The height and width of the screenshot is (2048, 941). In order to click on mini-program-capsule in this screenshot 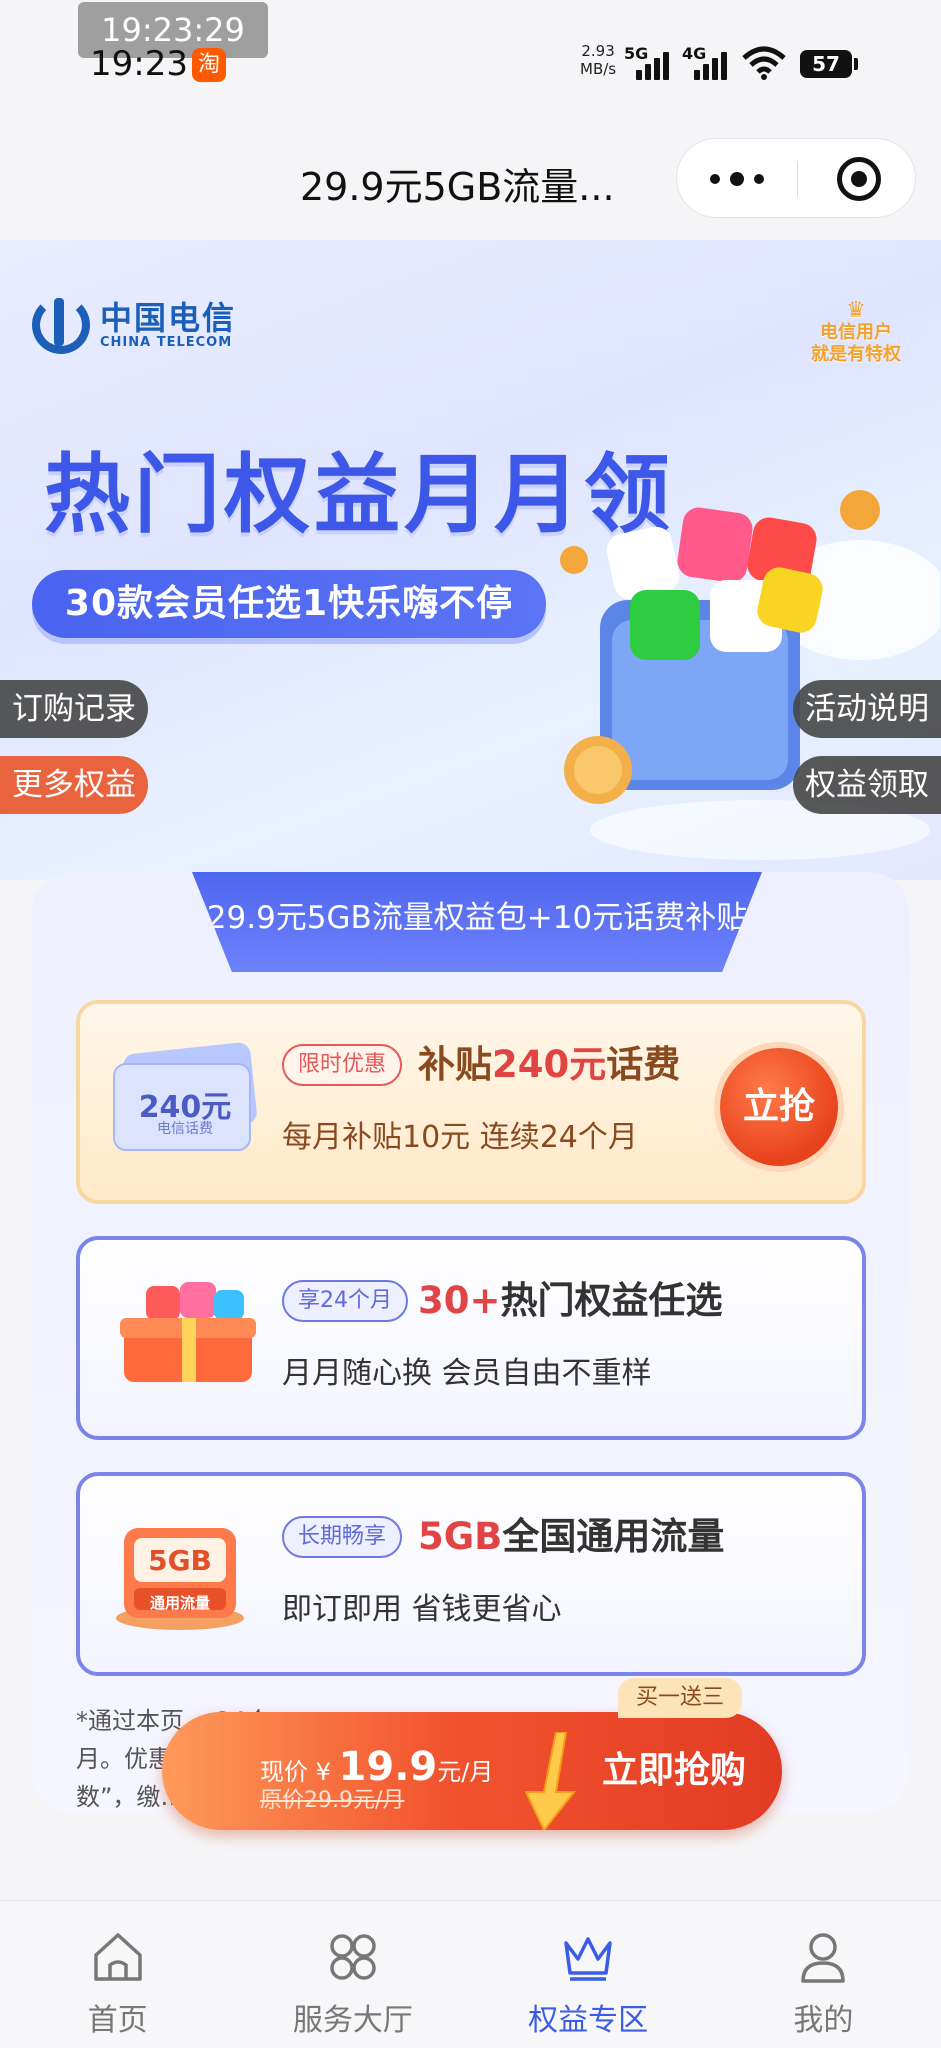, I will do `click(796, 178)`.